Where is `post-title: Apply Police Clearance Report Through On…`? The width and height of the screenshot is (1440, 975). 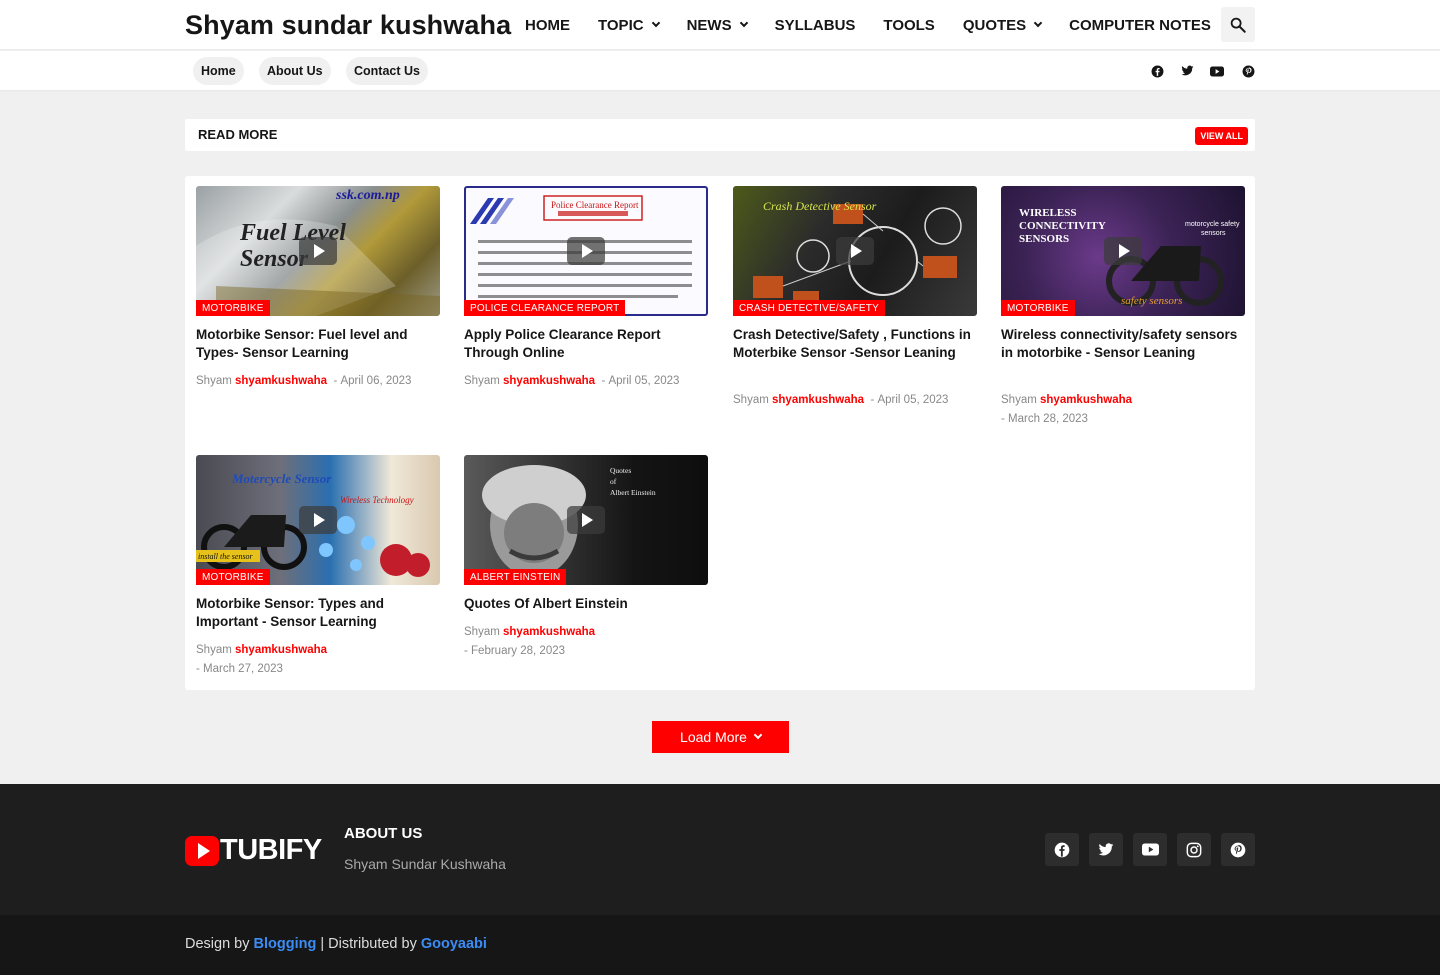
post-title: Apply Police Clearance Report Through On… is located at coordinates (586, 344).